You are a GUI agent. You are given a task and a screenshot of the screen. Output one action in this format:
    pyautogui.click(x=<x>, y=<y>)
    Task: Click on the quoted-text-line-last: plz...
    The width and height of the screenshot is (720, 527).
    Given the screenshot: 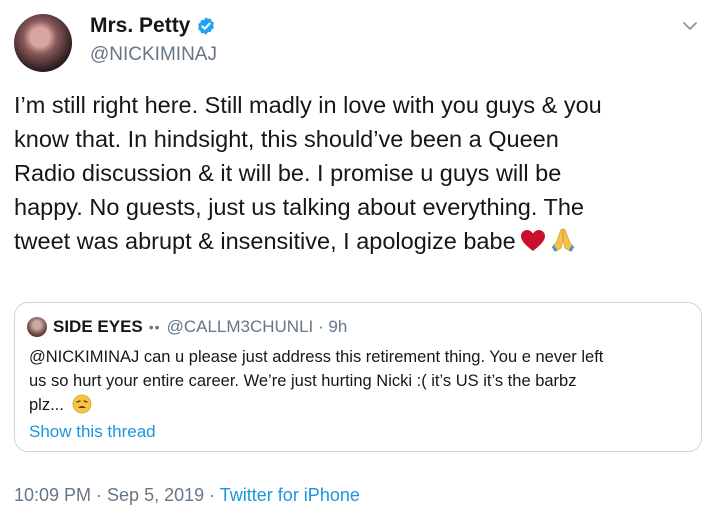 What is the action you would take?
    pyautogui.click(x=361, y=405)
    